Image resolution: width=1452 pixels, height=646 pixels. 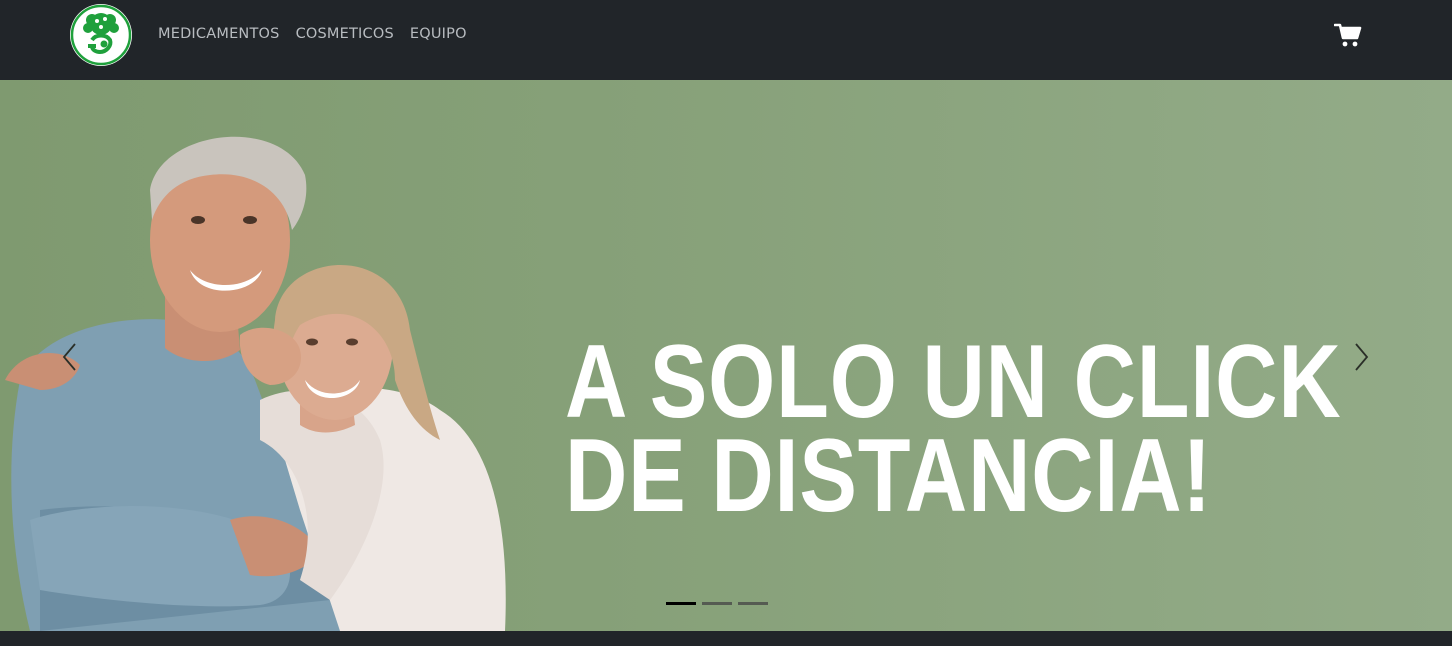 I want to click on carousel-next-button, so click(x=1362, y=357).